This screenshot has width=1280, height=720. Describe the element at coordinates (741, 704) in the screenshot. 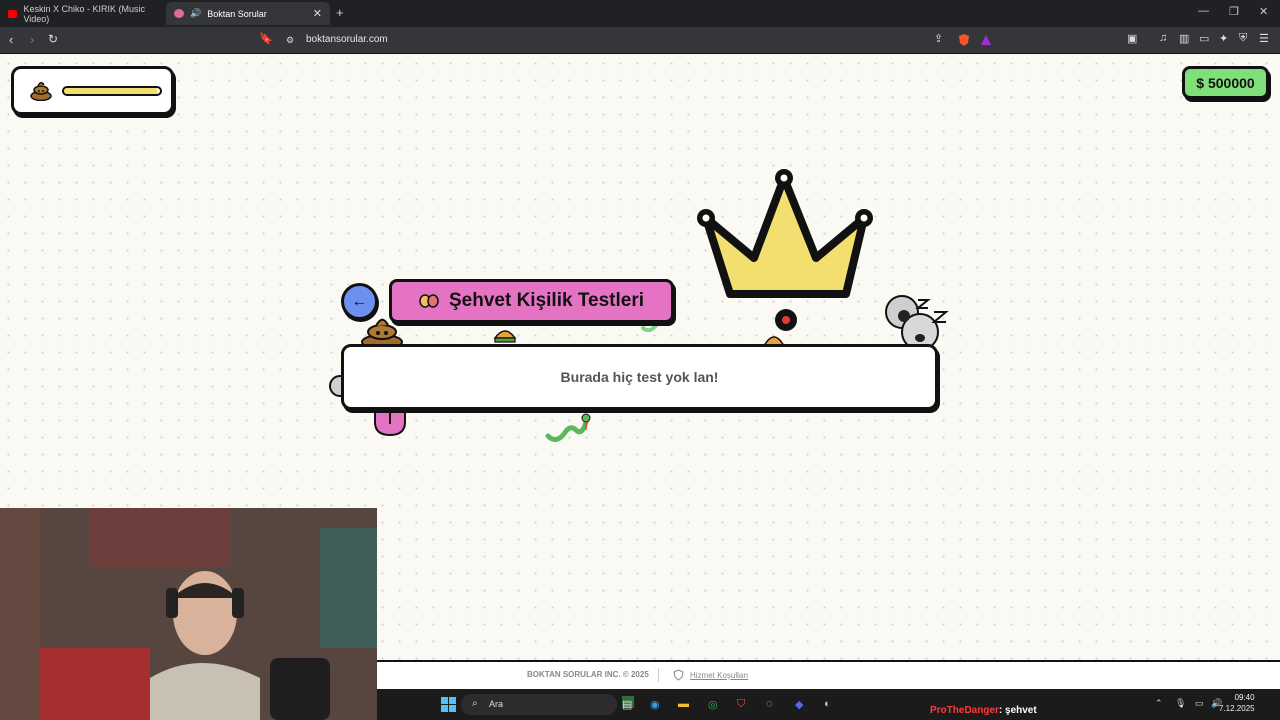

I see `brave-icon: ⛉` at that location.